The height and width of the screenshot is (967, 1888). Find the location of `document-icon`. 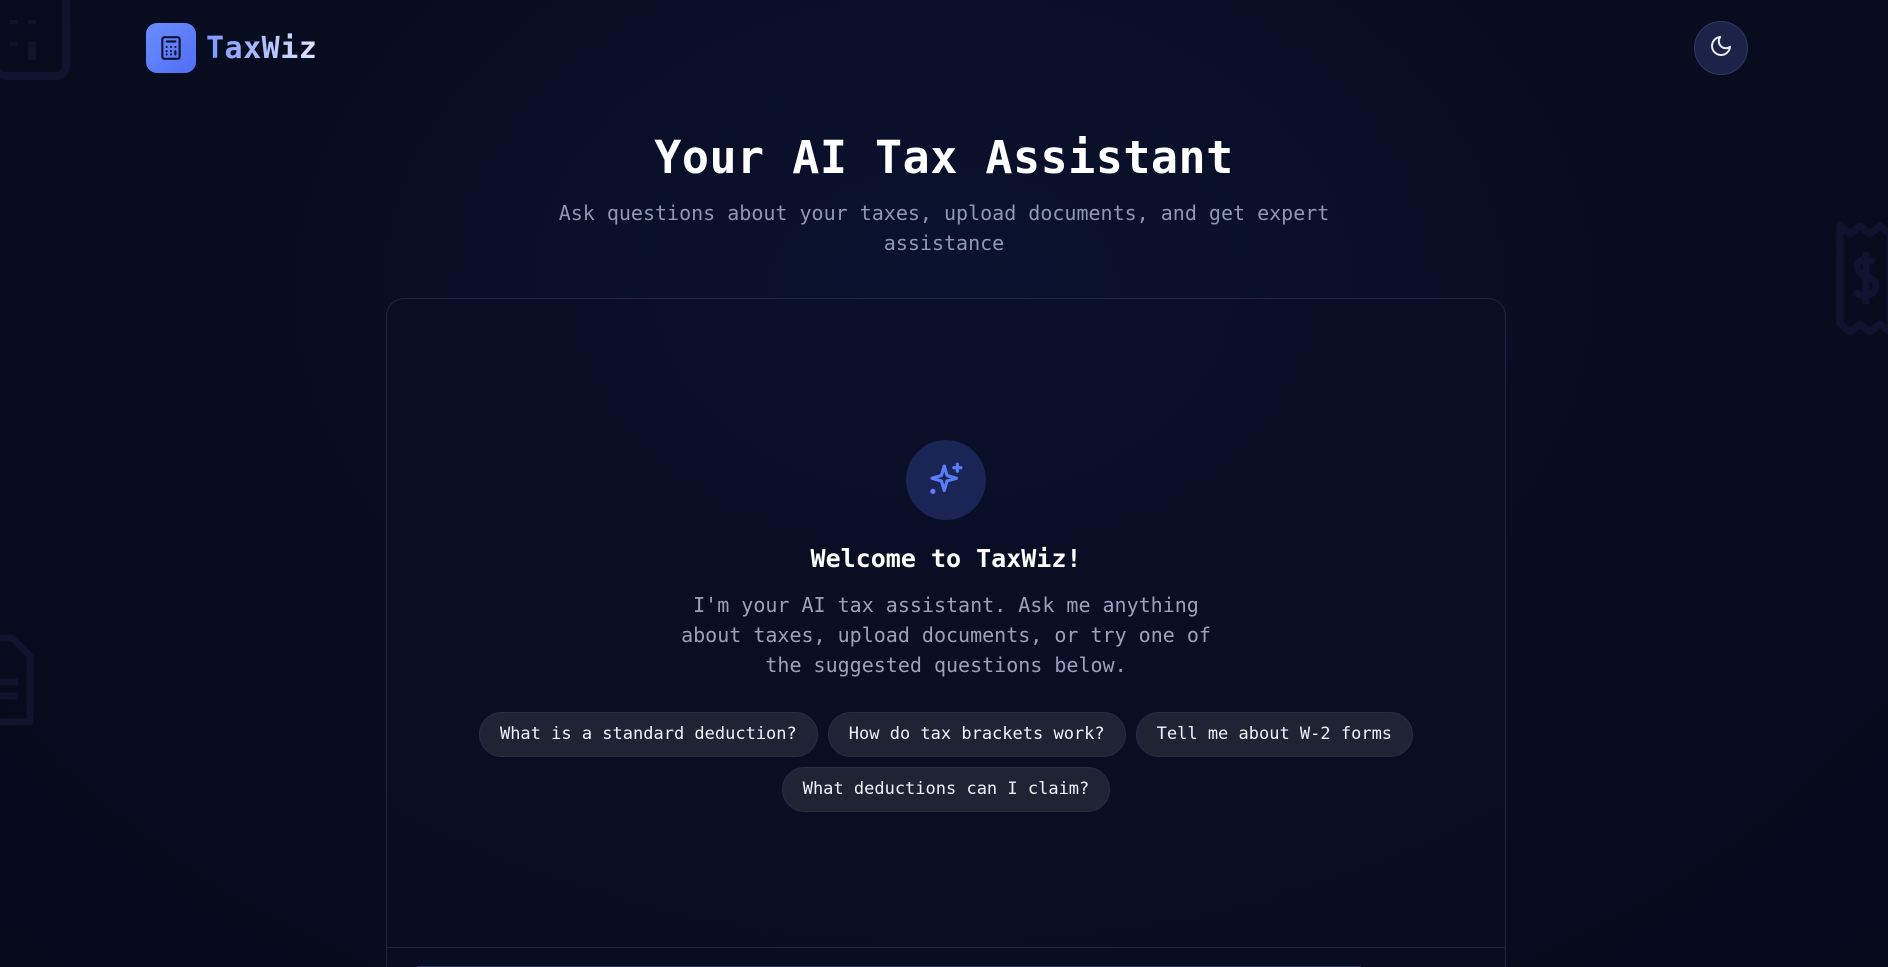

document-icon is located at coordinates (18, 682).